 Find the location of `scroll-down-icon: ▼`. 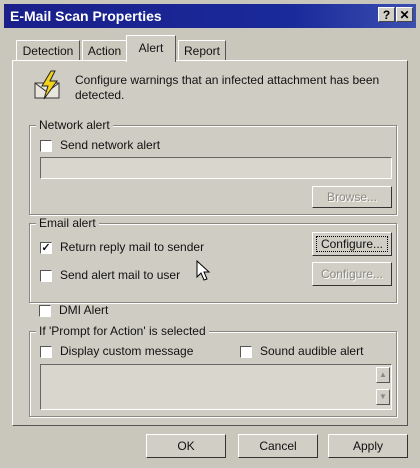

scroll-down-icon: ▼ is located at coordinates (383, 397).